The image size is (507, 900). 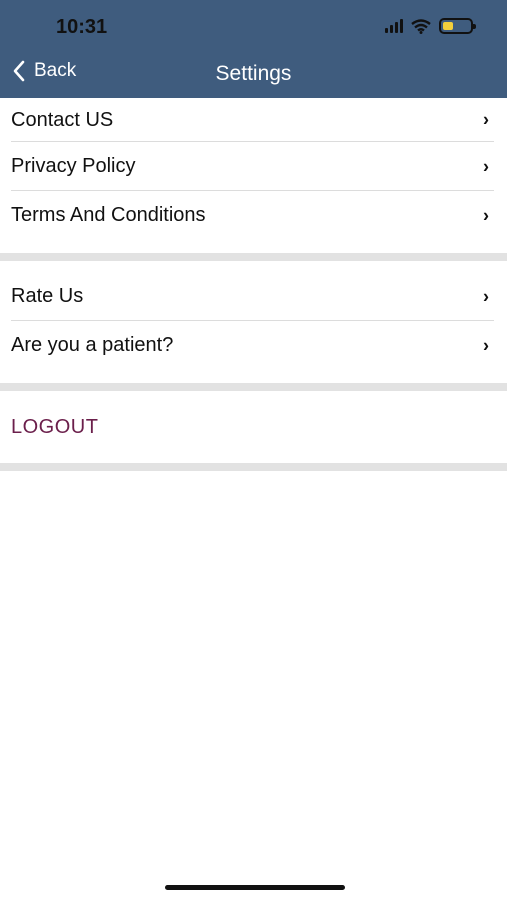 I want to click on settings-item-terms-and-conditions: Terms And Conditions ›, so click(x=253, y=215).